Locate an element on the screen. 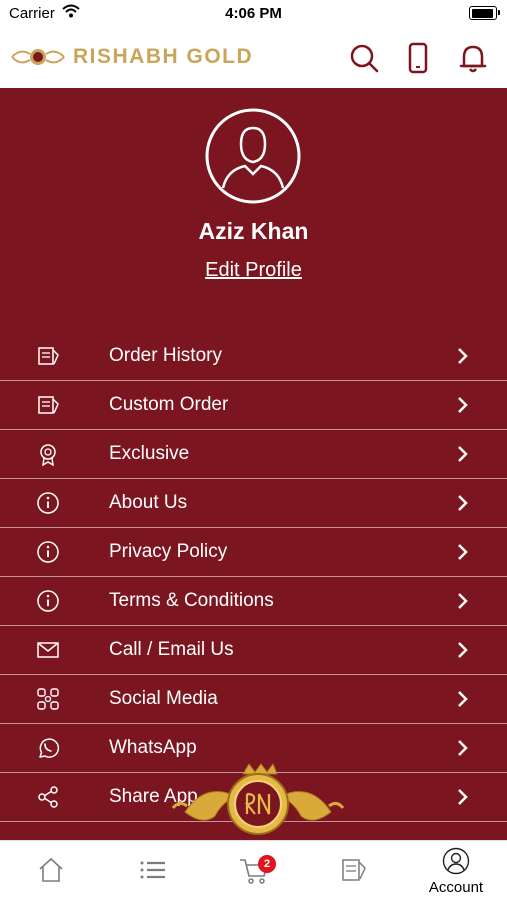 The image size is (507, 901). status-bar: Carrier 4:06 PM is located at coordinates (253, 15).